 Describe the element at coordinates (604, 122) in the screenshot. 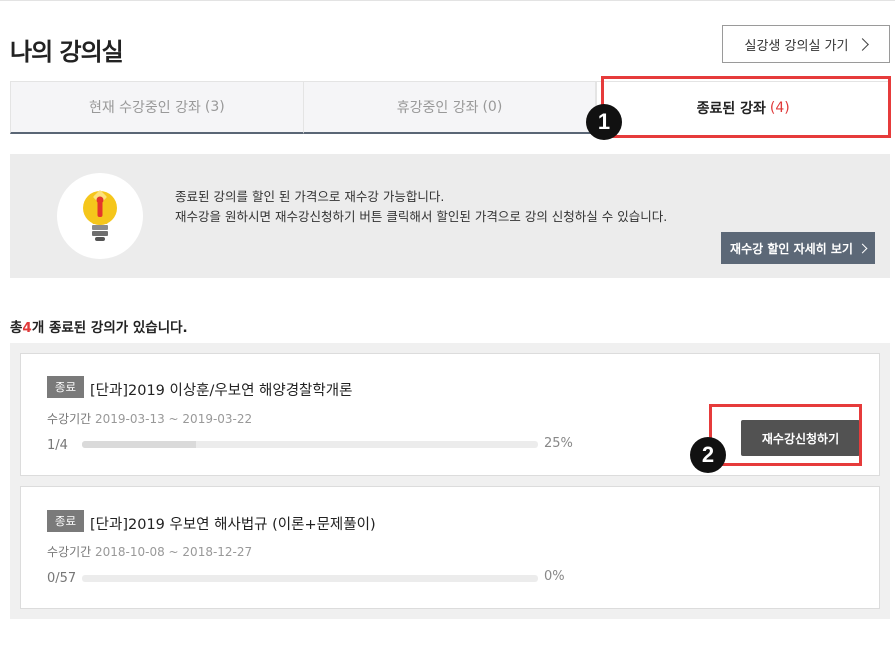

I see `step-marker-1: 1` at that location.